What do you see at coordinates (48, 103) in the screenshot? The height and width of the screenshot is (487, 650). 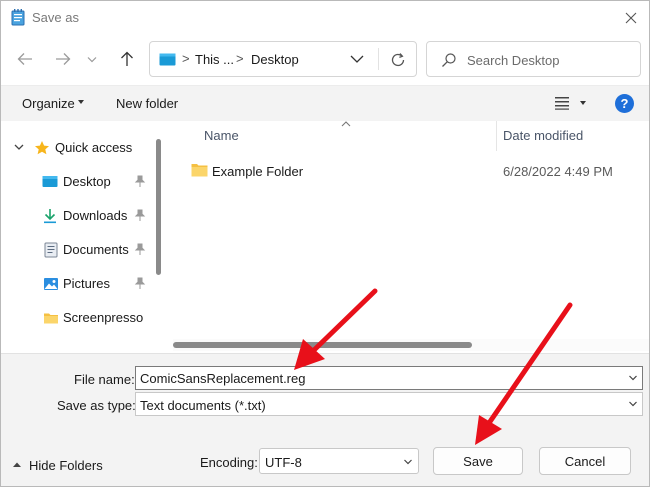 I see `organize-button: Organize` at bounding box center [48, 103].